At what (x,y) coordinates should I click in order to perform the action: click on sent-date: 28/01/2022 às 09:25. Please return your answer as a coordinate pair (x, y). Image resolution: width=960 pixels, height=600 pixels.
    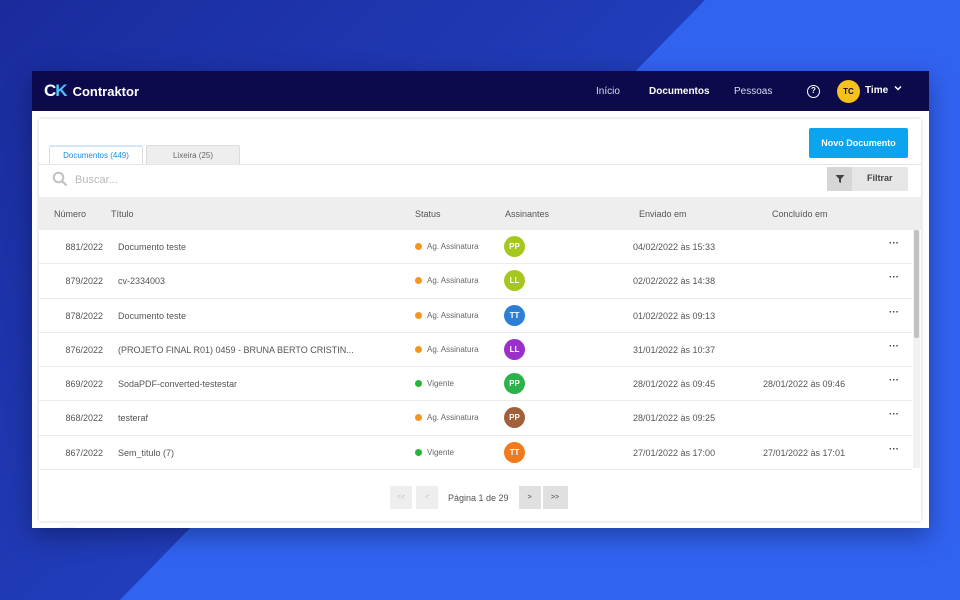
    Looking at the image, I should click on (674, 418).